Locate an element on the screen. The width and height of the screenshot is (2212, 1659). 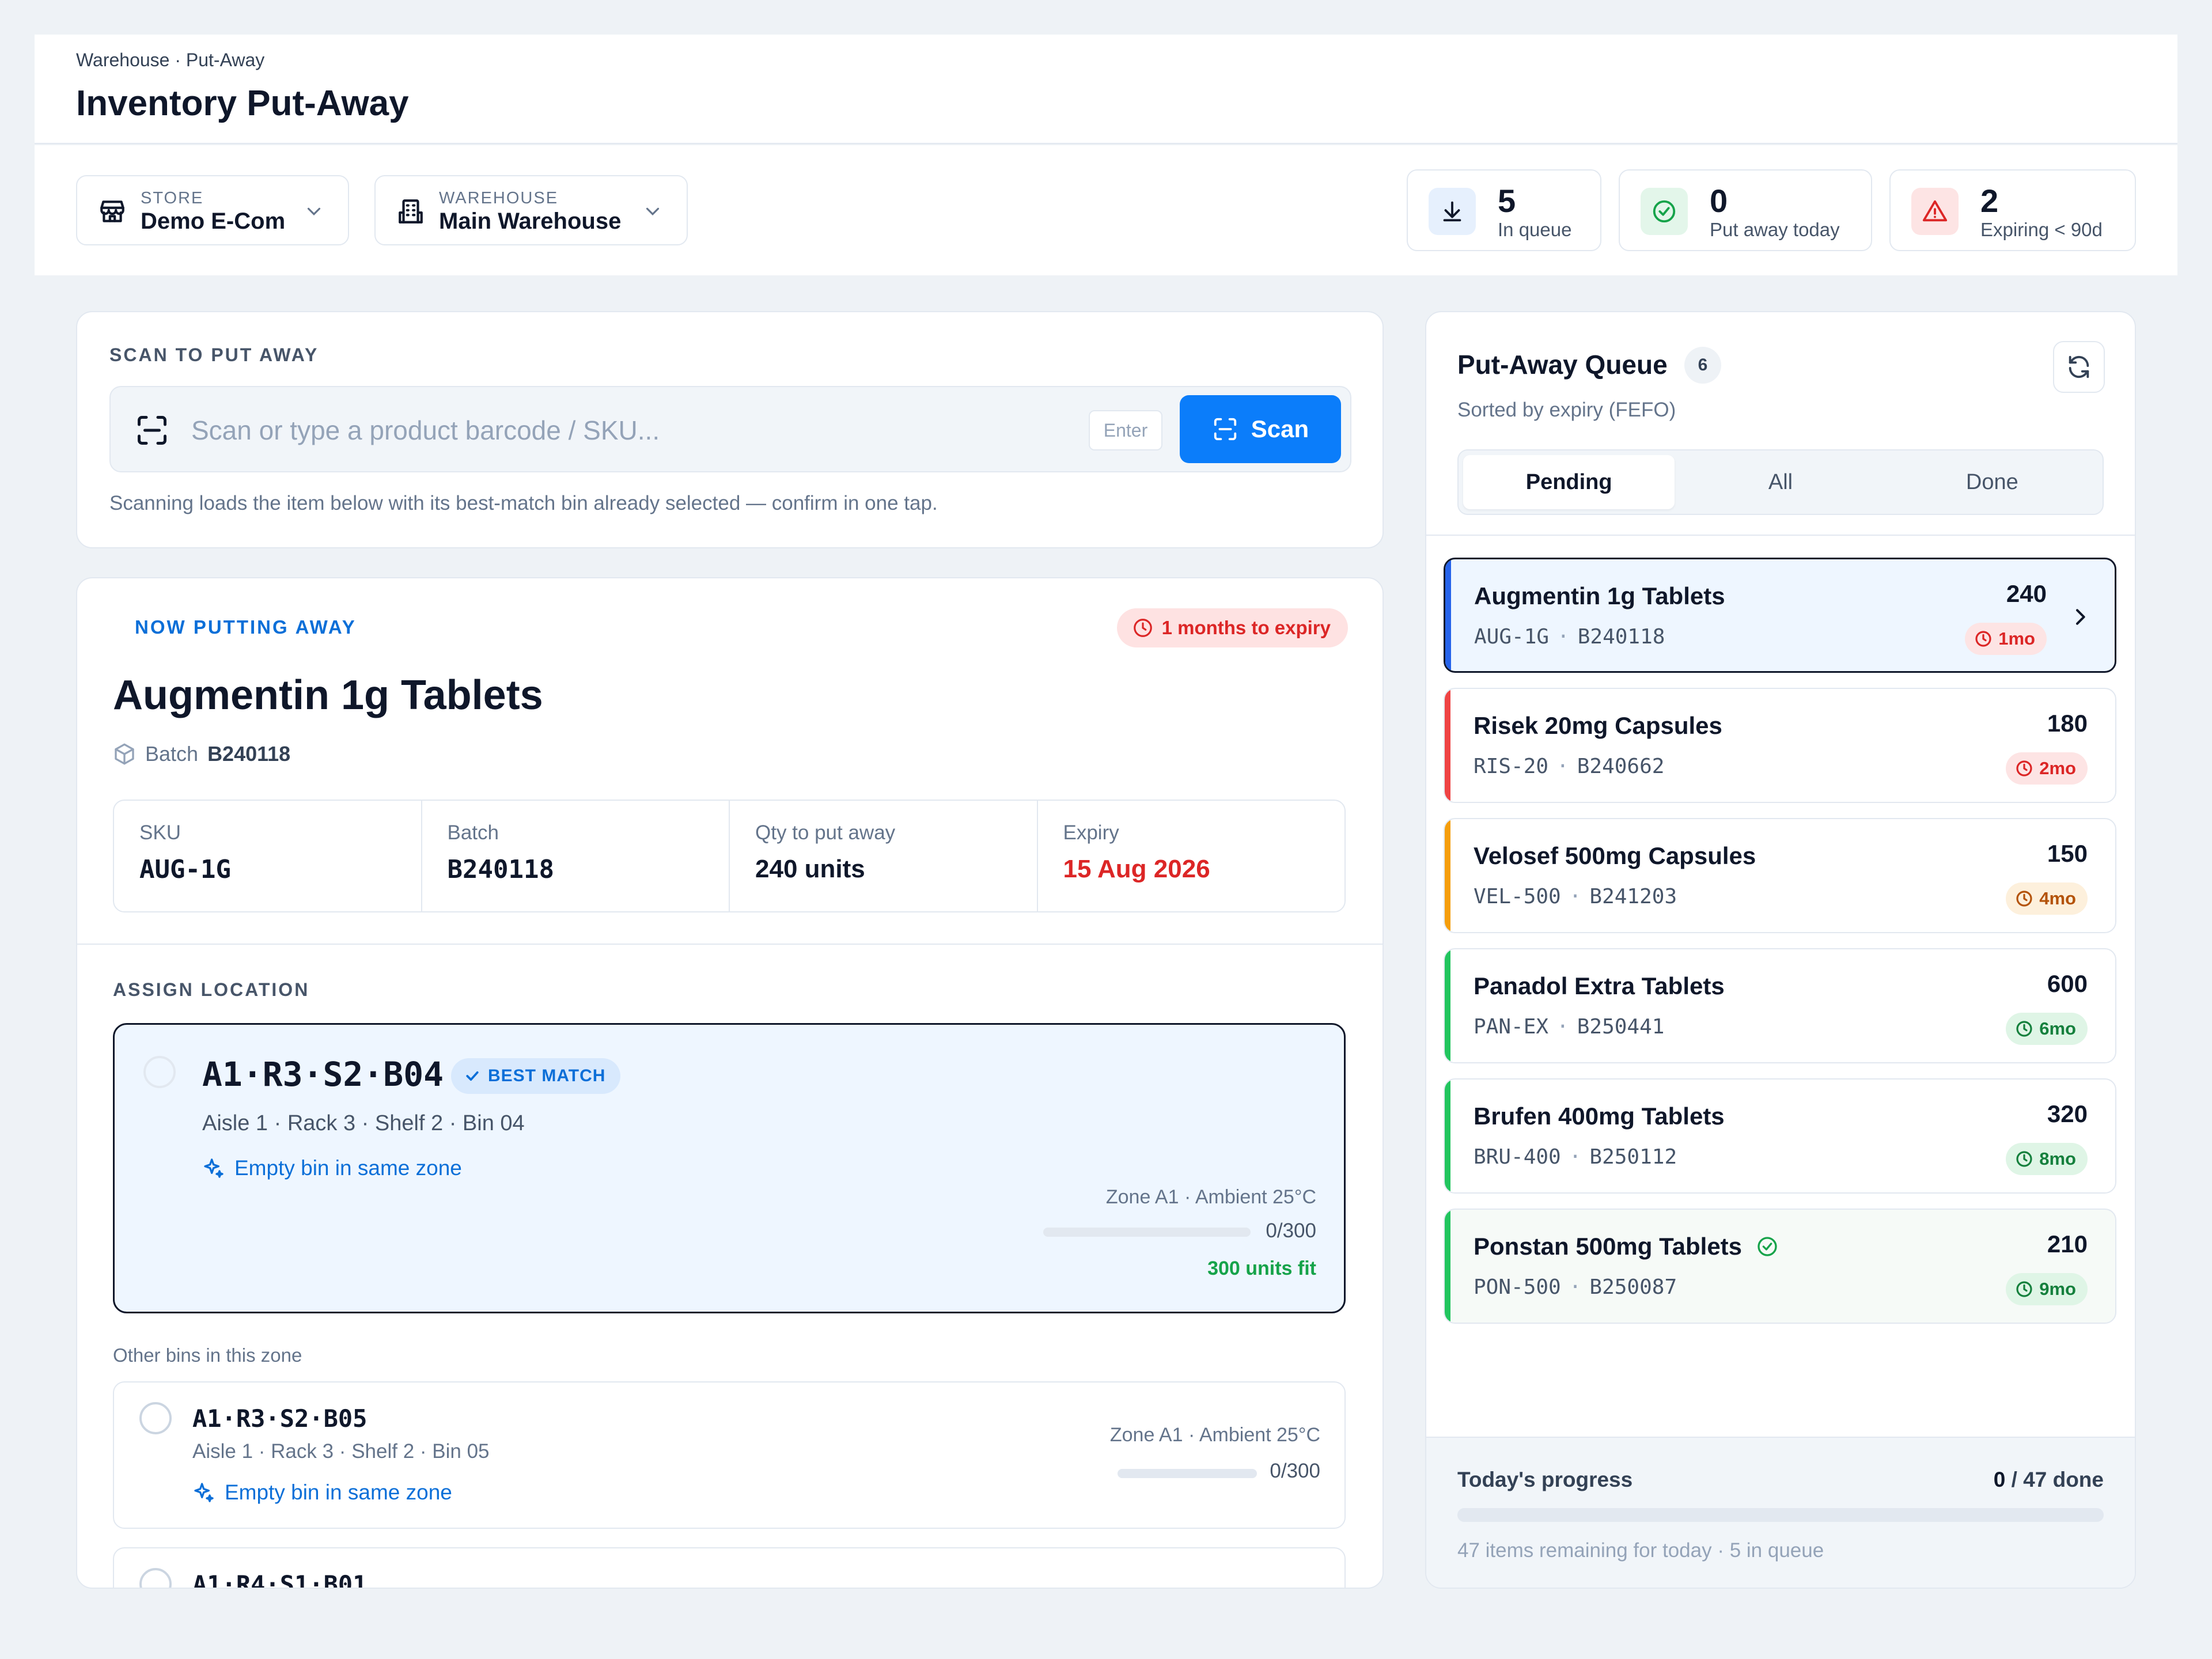
queue-item: Risek 20mg Capsules RIS-20 · B240662 180 2mo is located at coordinates (1780, 745).